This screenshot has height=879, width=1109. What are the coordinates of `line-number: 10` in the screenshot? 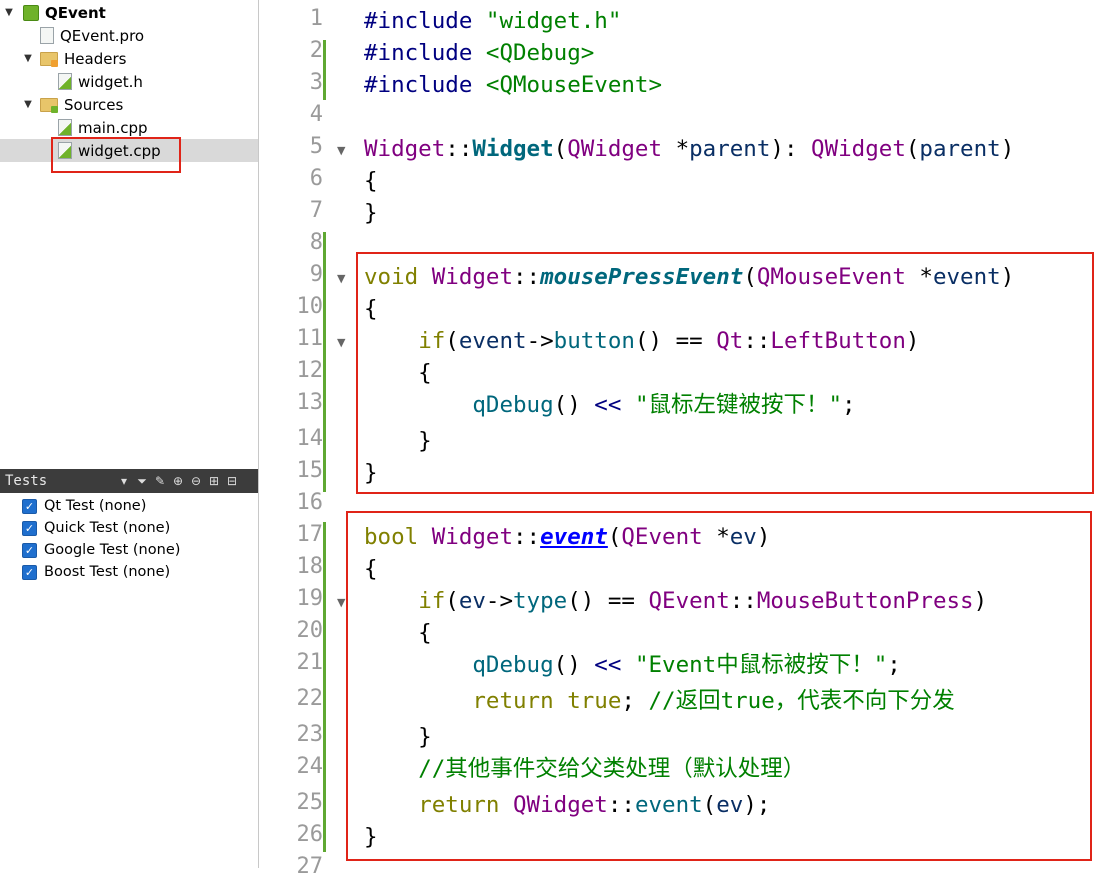 It's located at (310, 306).